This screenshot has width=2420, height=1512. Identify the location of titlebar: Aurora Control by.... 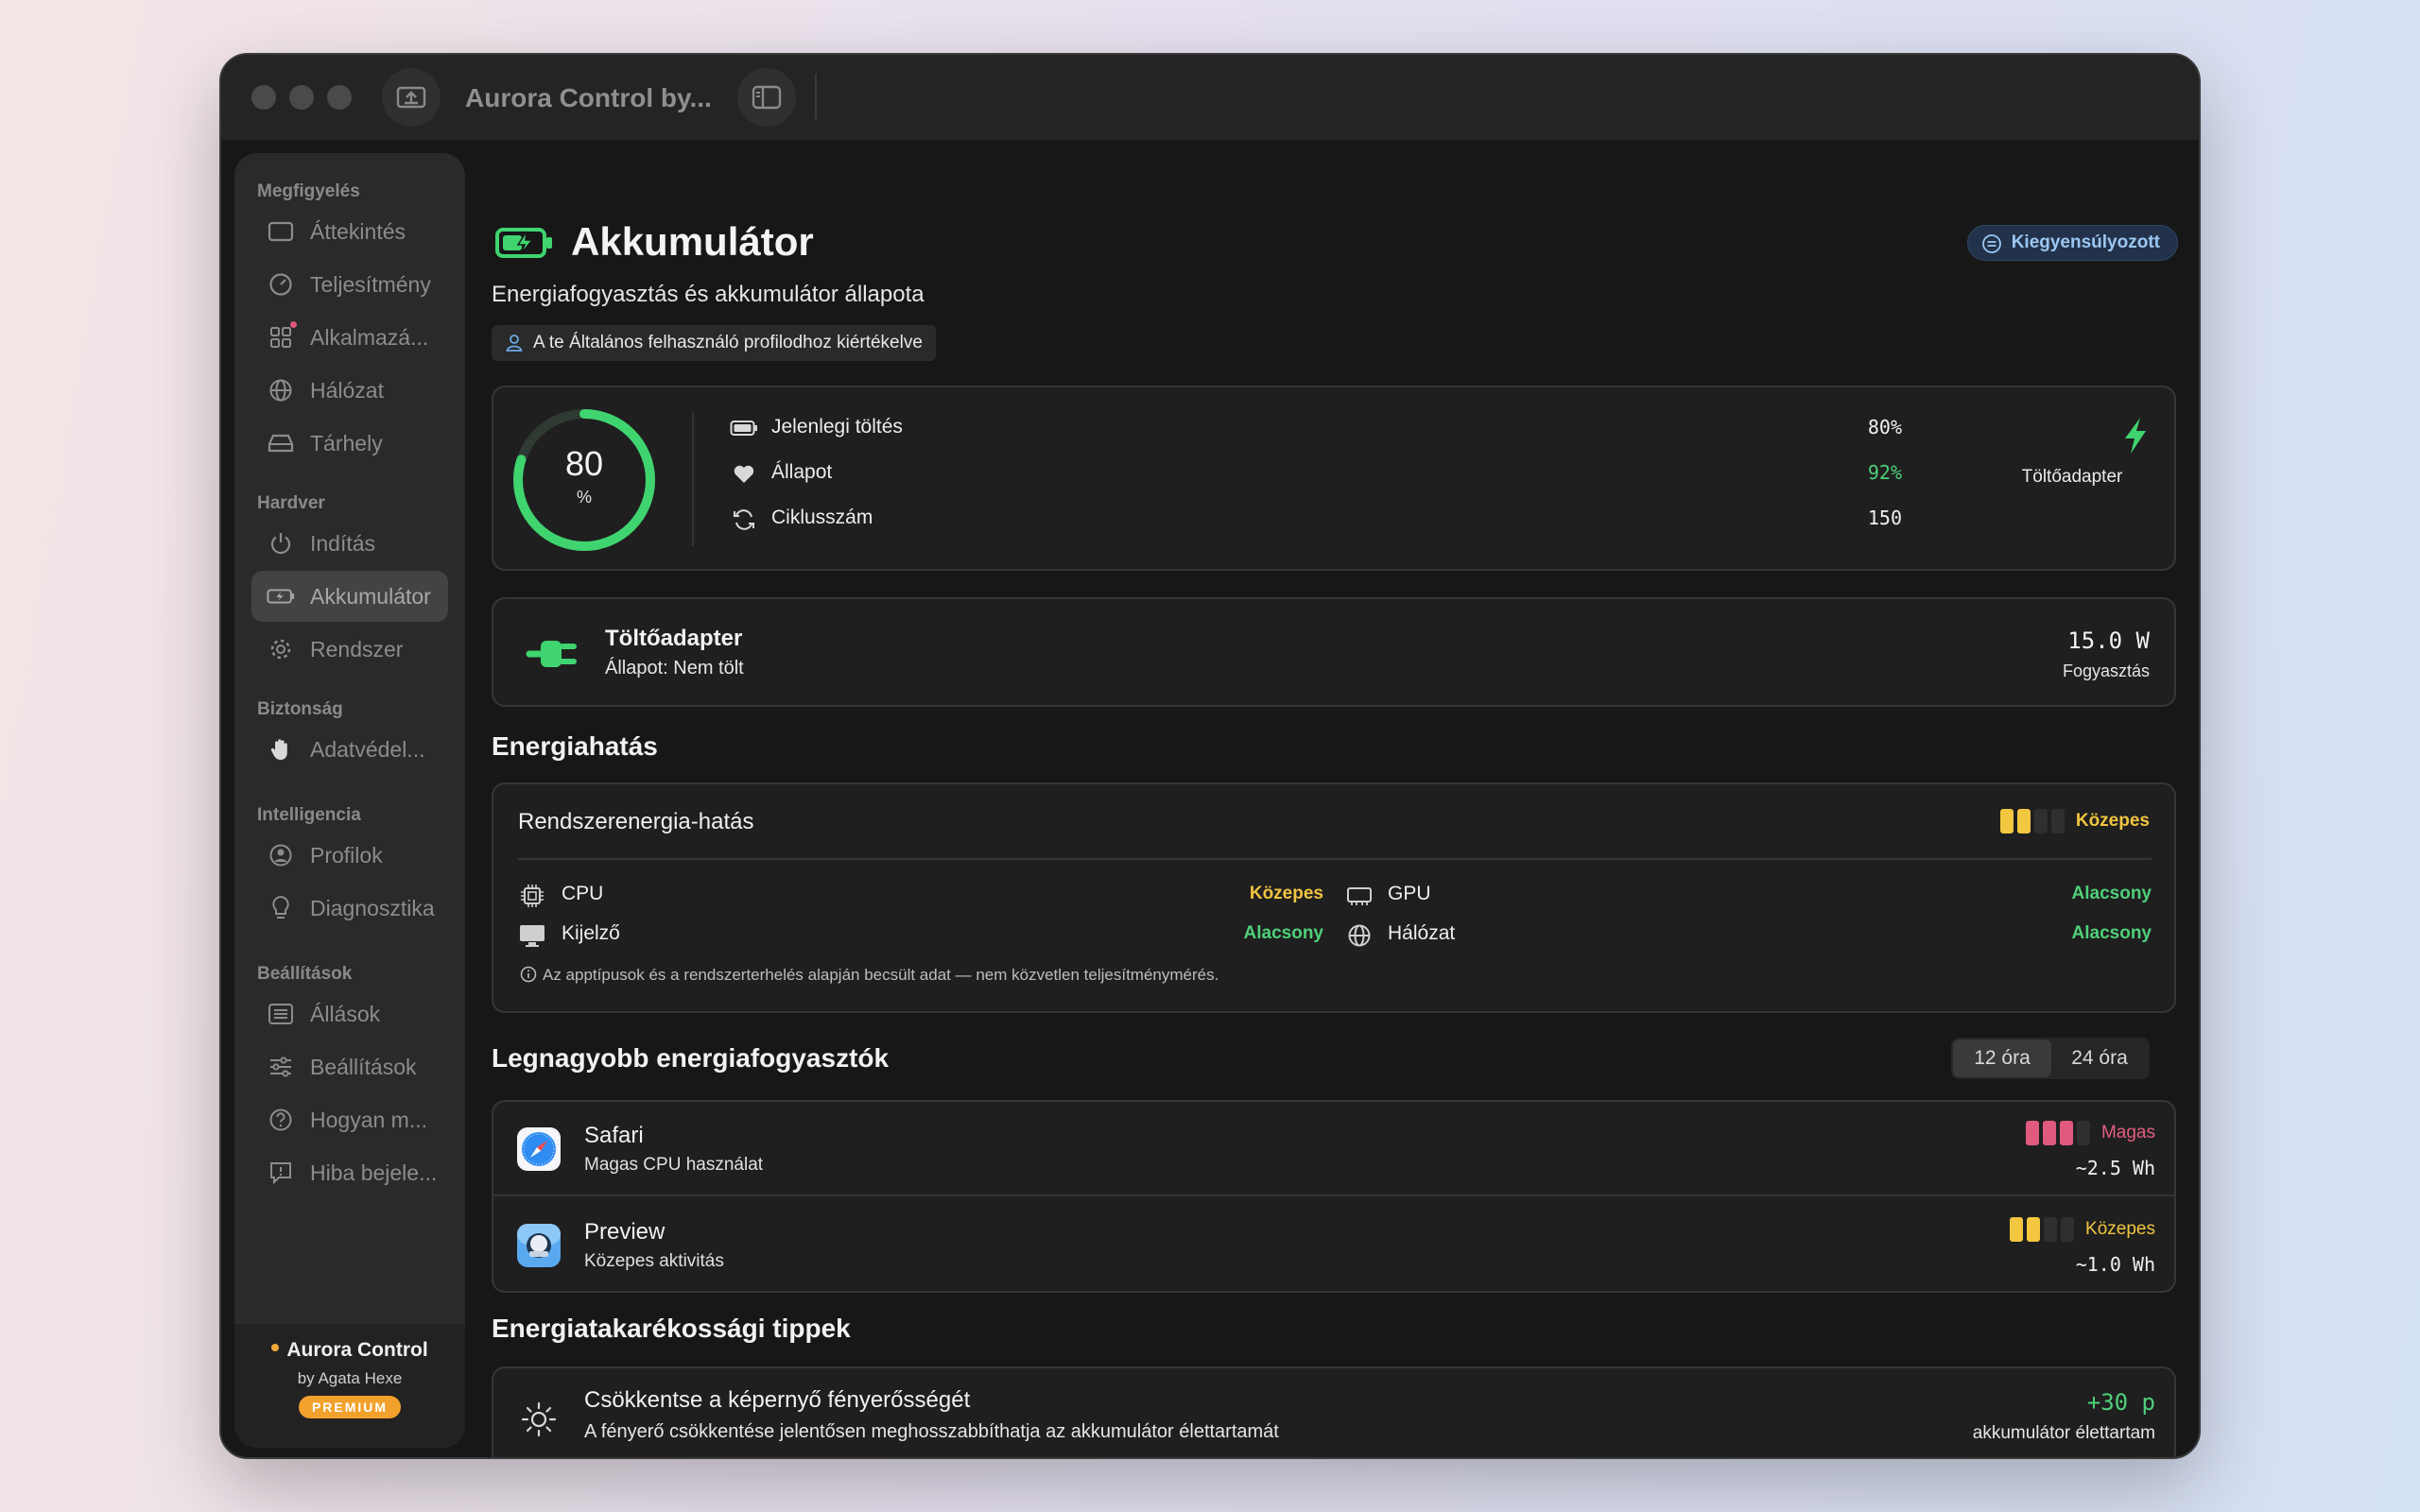
(1210, 97).